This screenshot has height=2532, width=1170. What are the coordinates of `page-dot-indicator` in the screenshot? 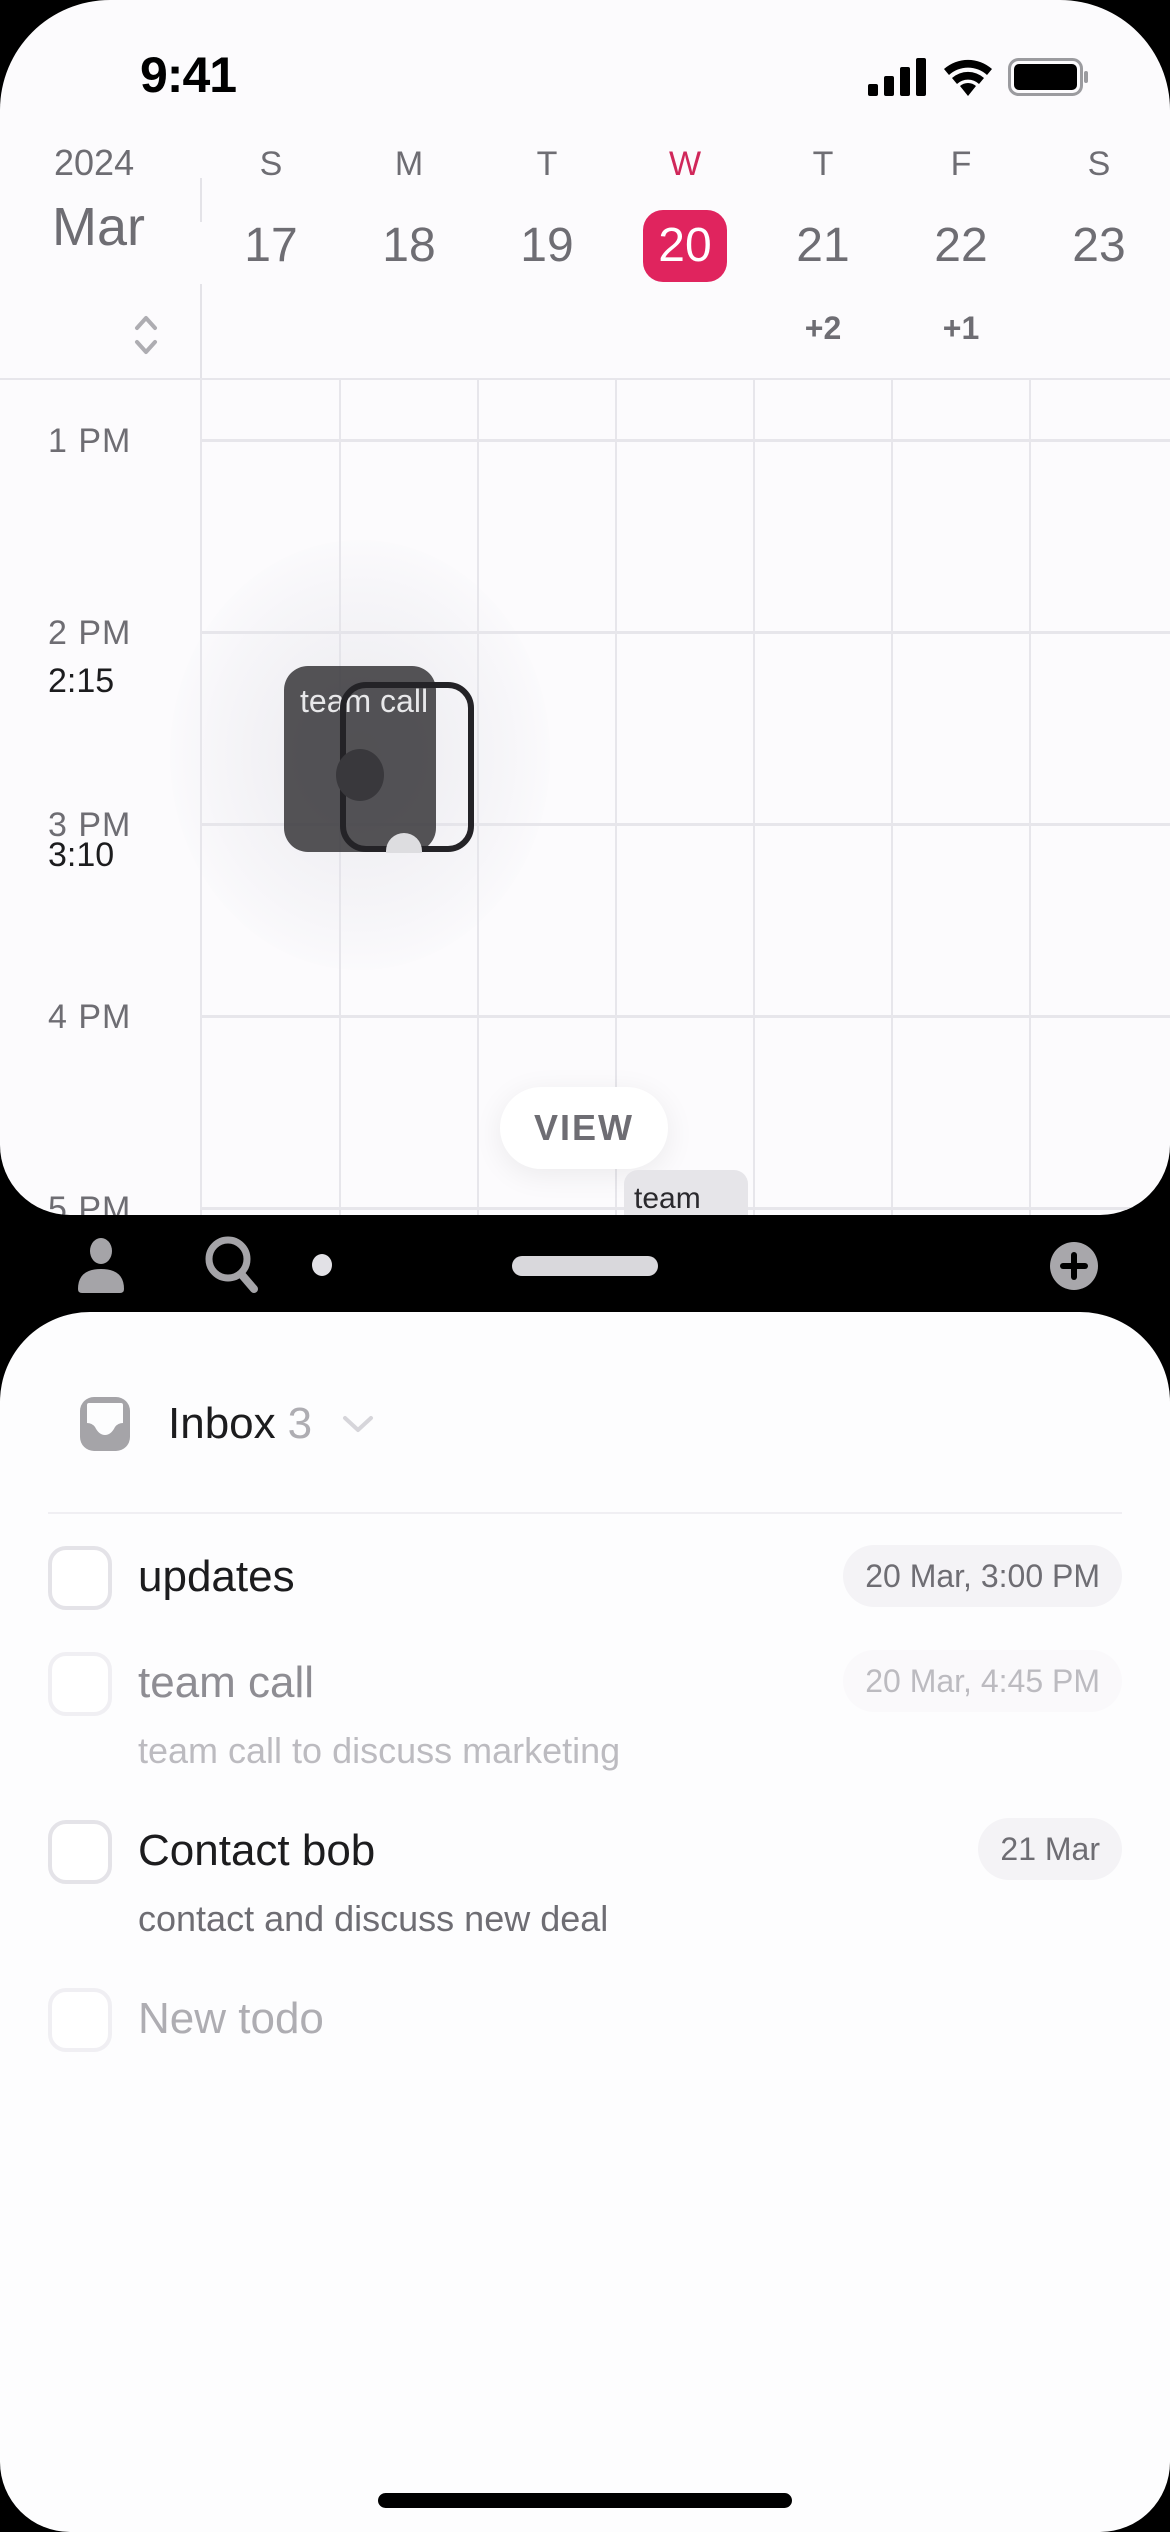 It's located at (322, 1265).